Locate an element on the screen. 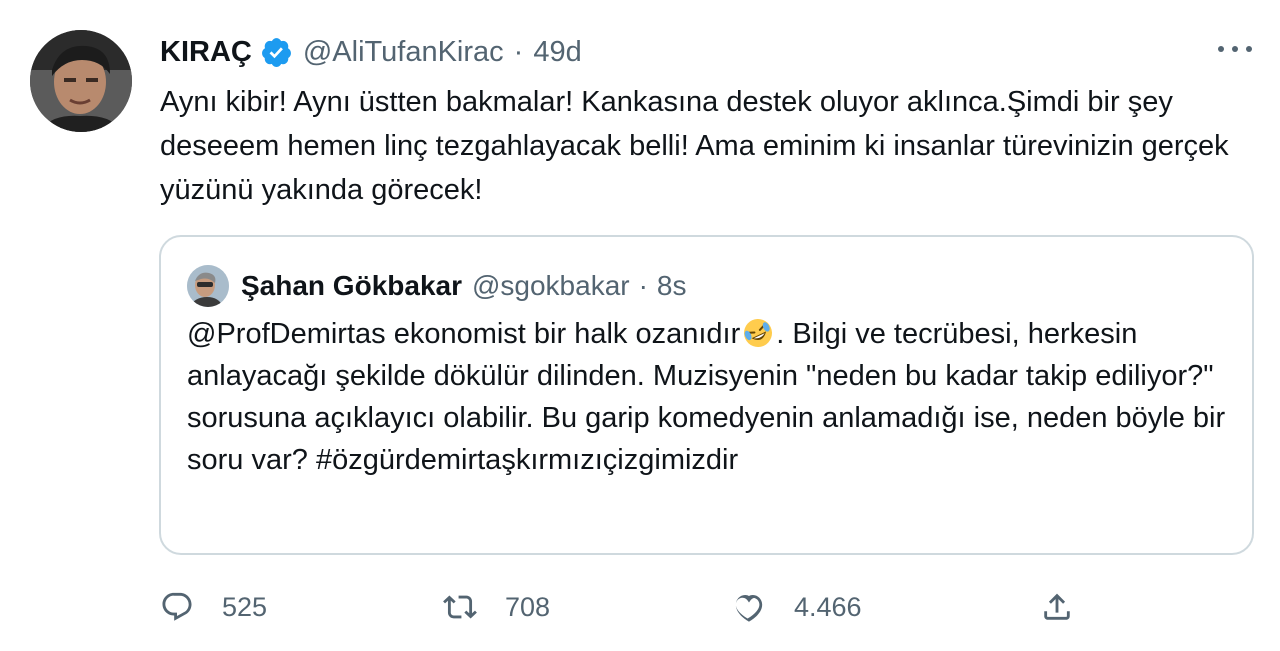 The width and height of the screenshot is (1280, 651). retweet-count: 708 is located at coordinates (528, 606).